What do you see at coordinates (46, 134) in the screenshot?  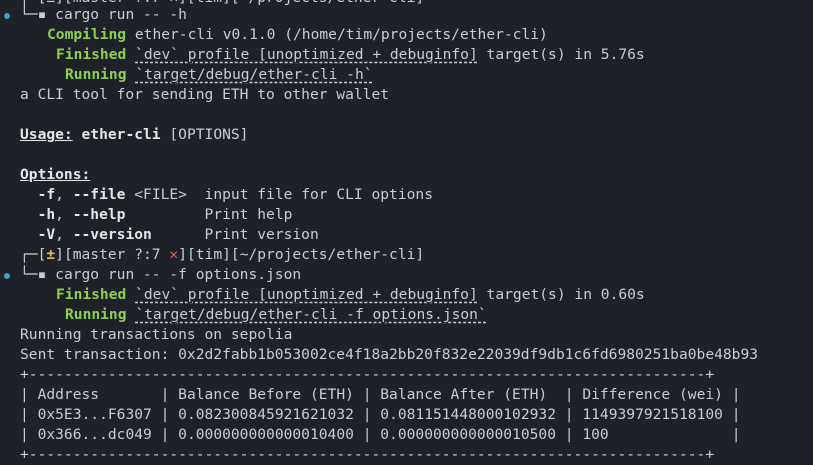 I see `usage-label: Usage:` at bounding box center [46, 134].